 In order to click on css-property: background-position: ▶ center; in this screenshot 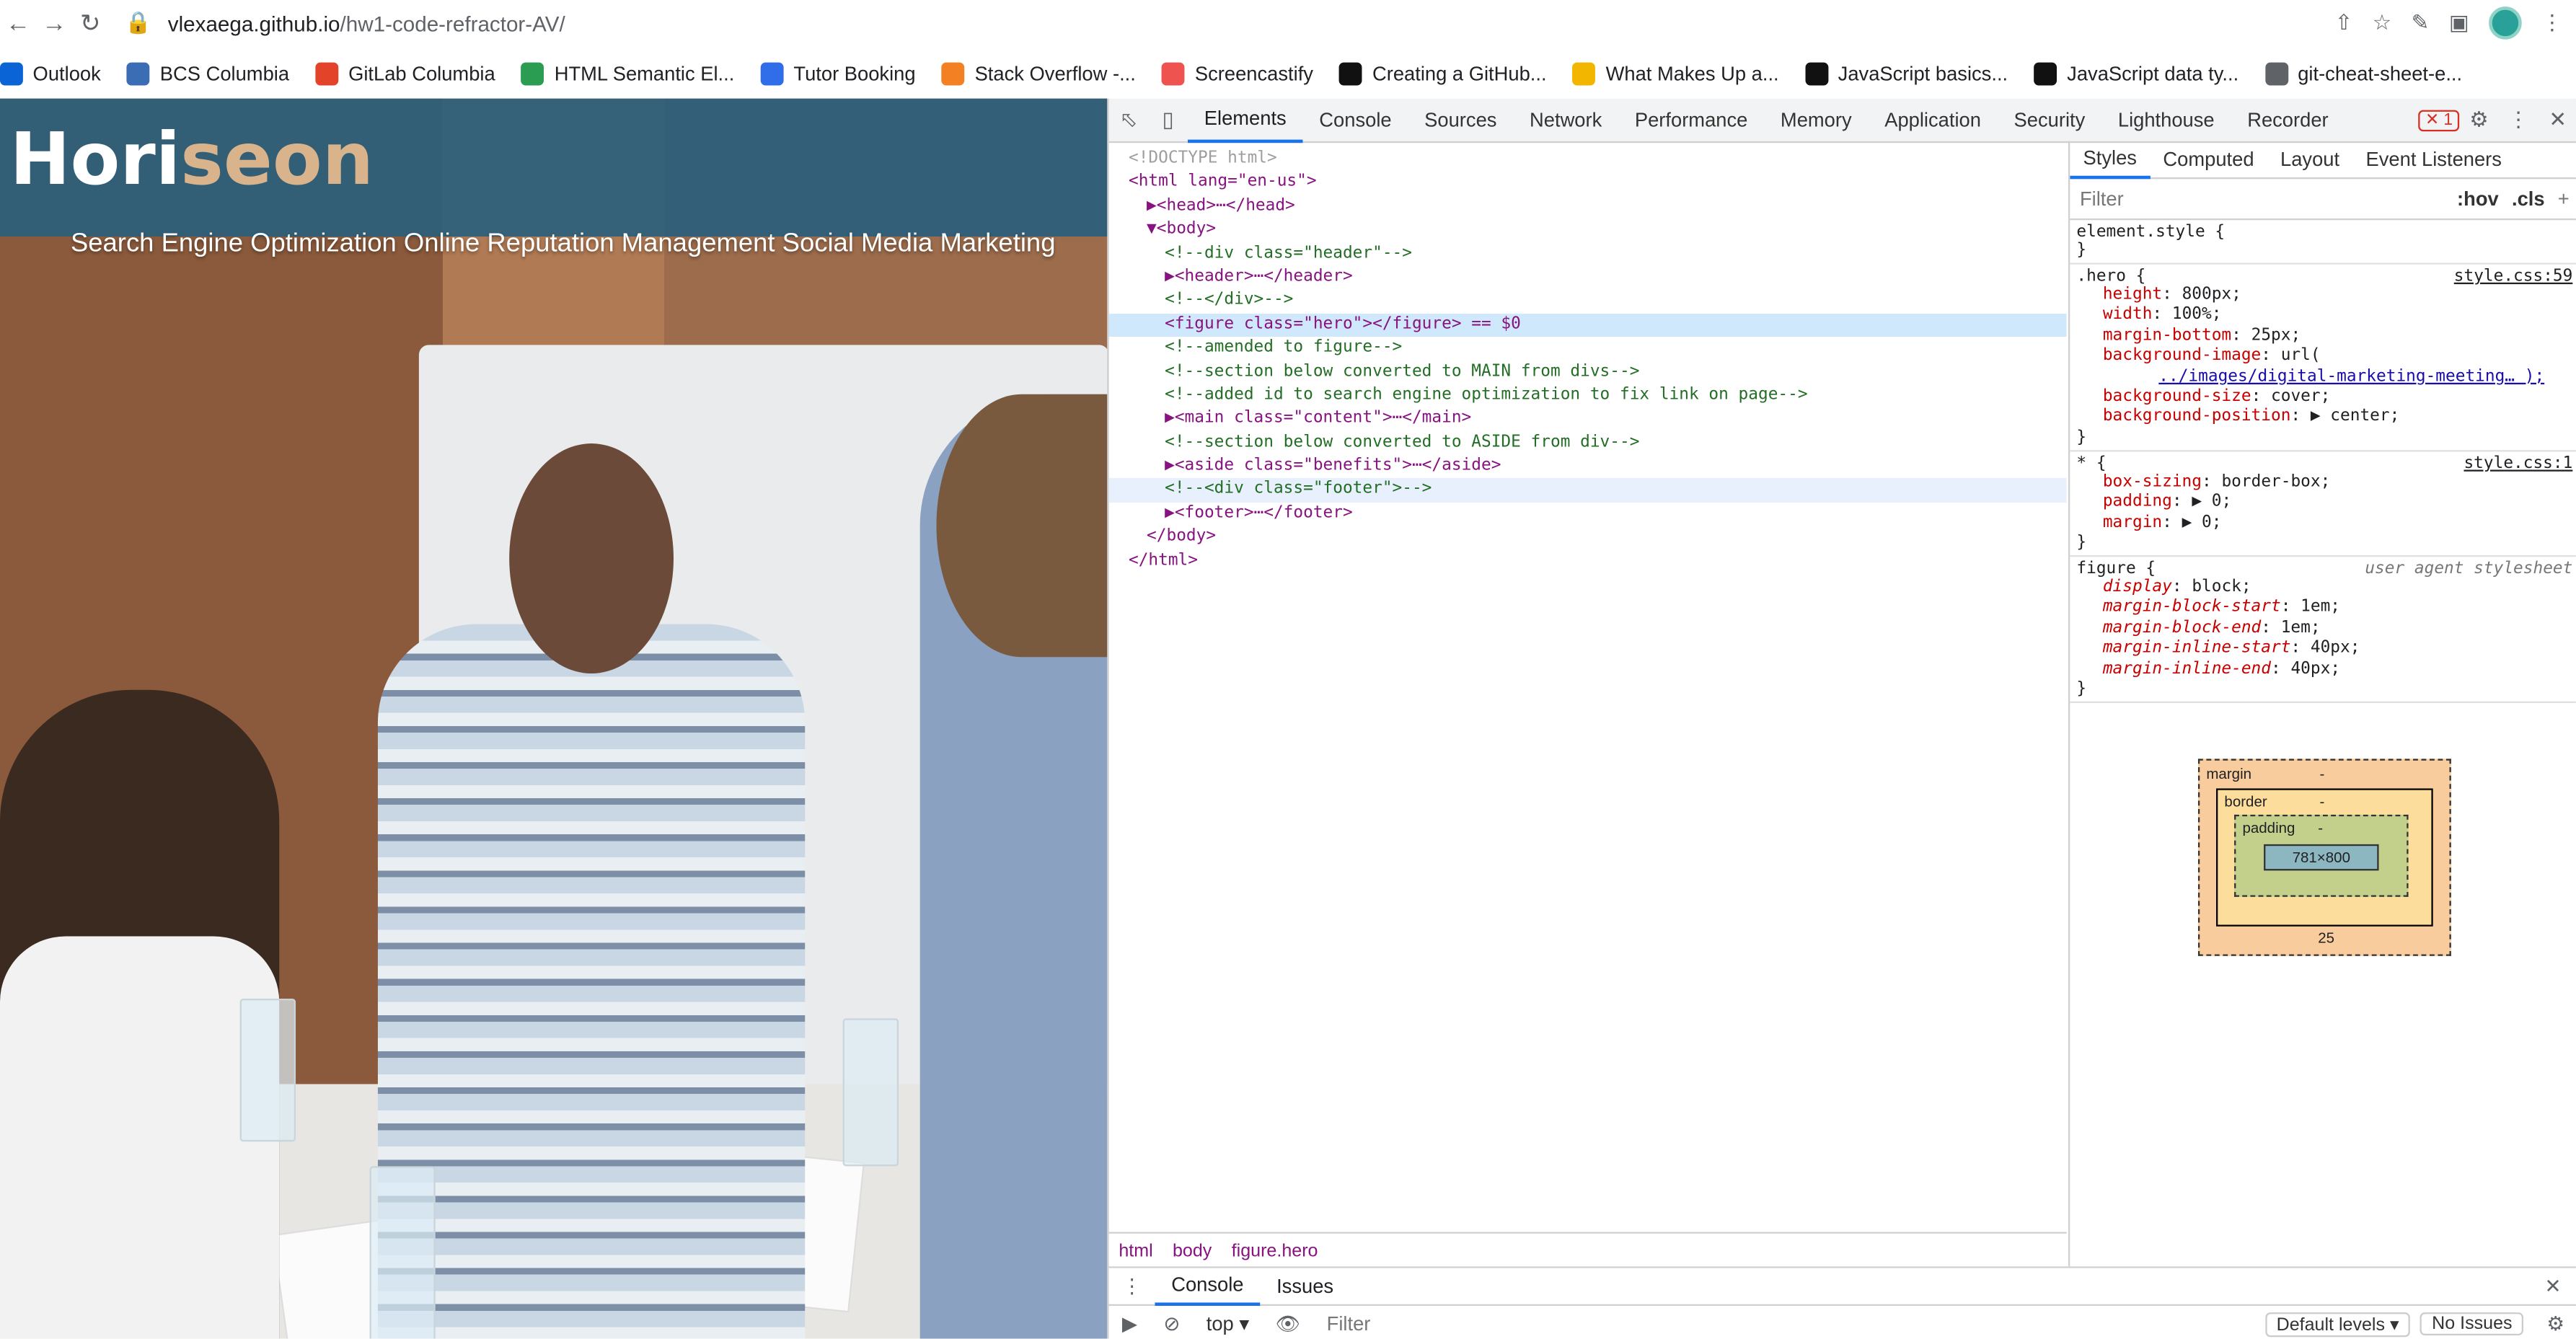, I will do `click(2324, 418)`.